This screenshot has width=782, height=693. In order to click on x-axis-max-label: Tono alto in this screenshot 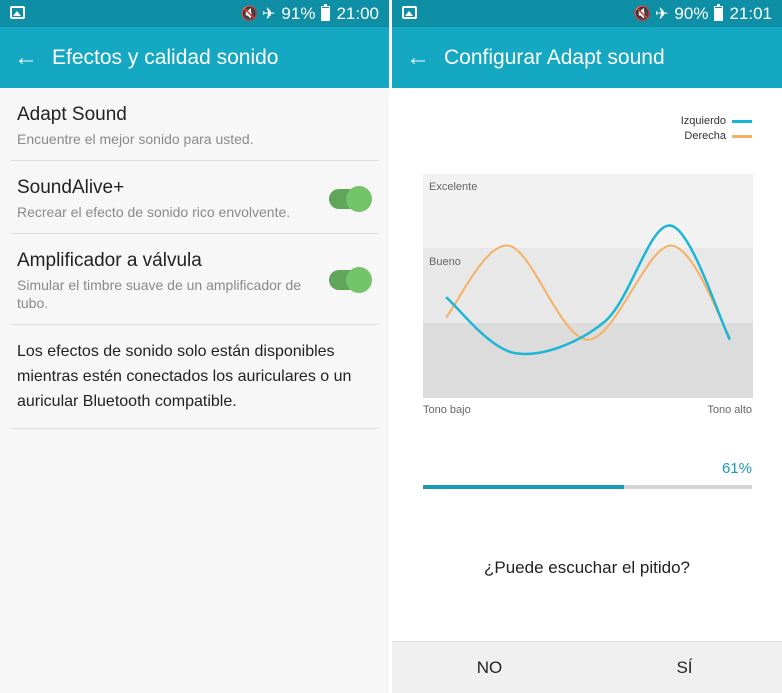, I will do `click(729, 410)`.